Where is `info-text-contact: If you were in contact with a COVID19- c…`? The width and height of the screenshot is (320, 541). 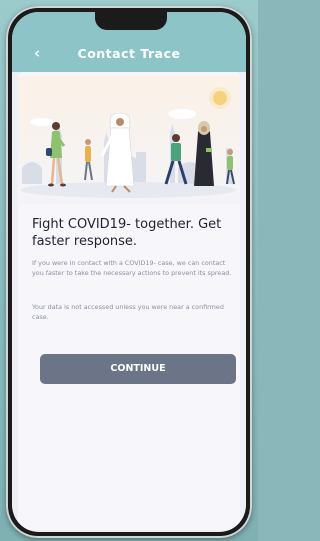
info-text-contact: If you were in contact with a COVID19- c… is located at coordinates (132, 268).